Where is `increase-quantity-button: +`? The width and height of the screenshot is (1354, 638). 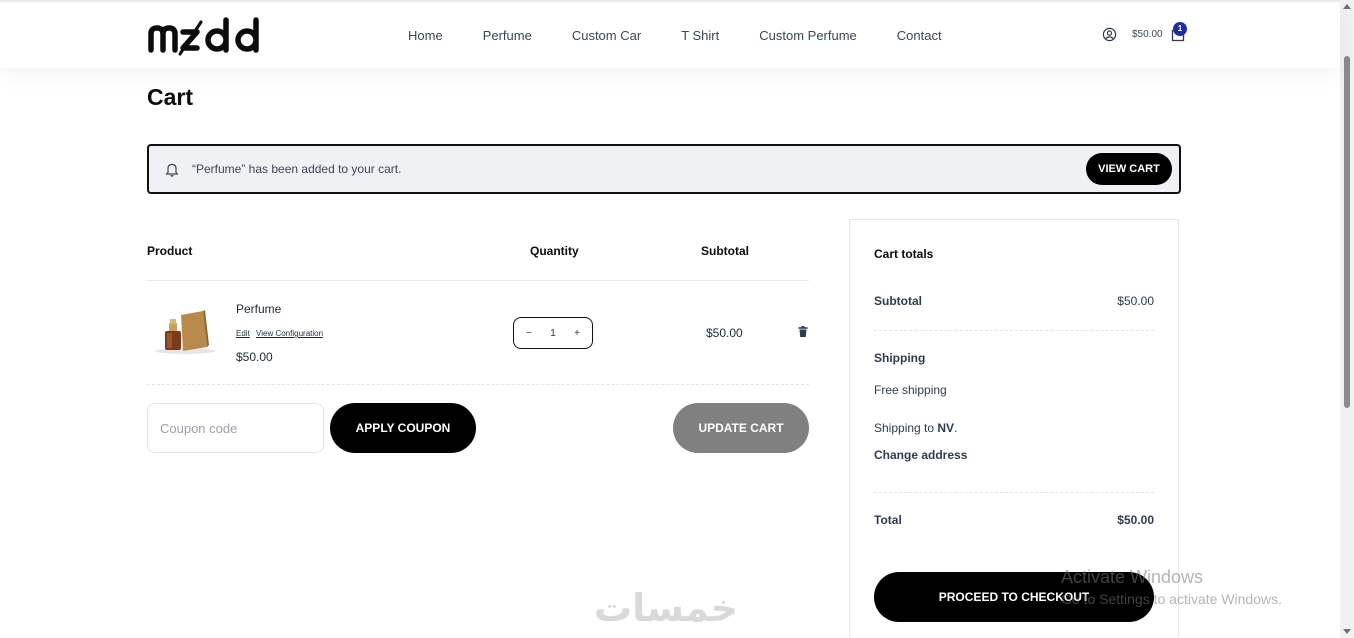
increase-quantity-button: + is located at coordinates (577, 333).